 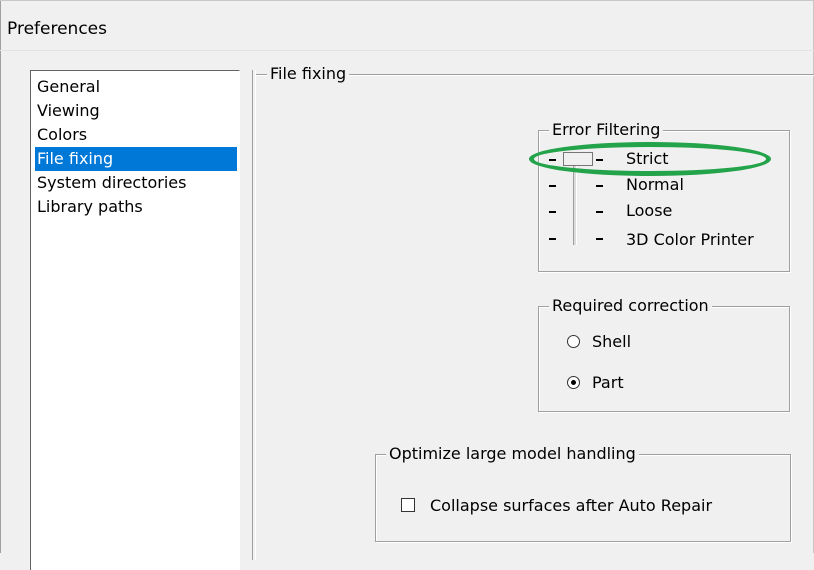 What do you see at coordinates (606, 130) in the screenshot?
I see `error-filtering-label: Error Filtering` at bounding box center [606, 130].